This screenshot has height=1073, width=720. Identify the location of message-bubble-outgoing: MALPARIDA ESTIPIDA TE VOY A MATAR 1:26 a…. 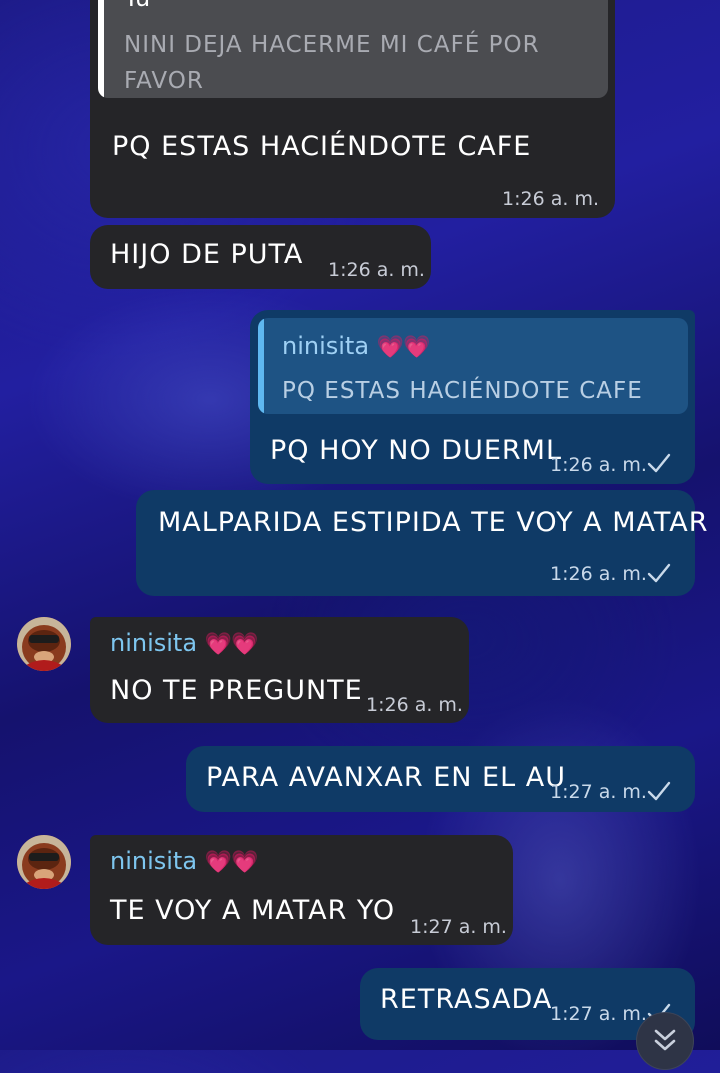
(422, 543).